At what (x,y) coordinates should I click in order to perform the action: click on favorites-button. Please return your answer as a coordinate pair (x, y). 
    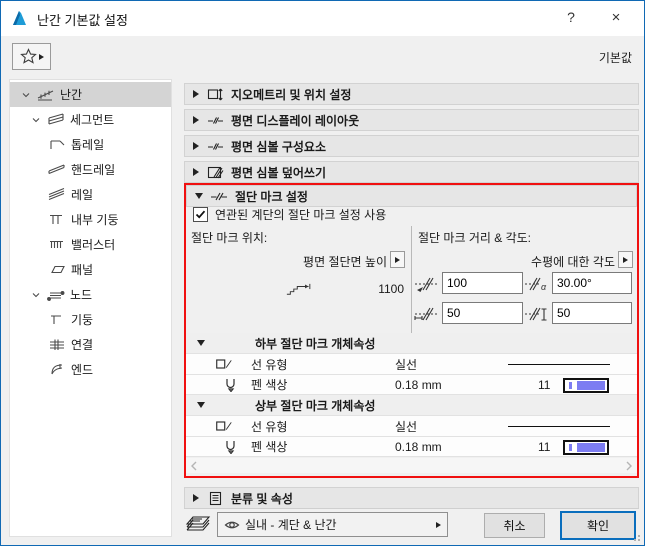
    Looking at the image, I should click on (31, 56).